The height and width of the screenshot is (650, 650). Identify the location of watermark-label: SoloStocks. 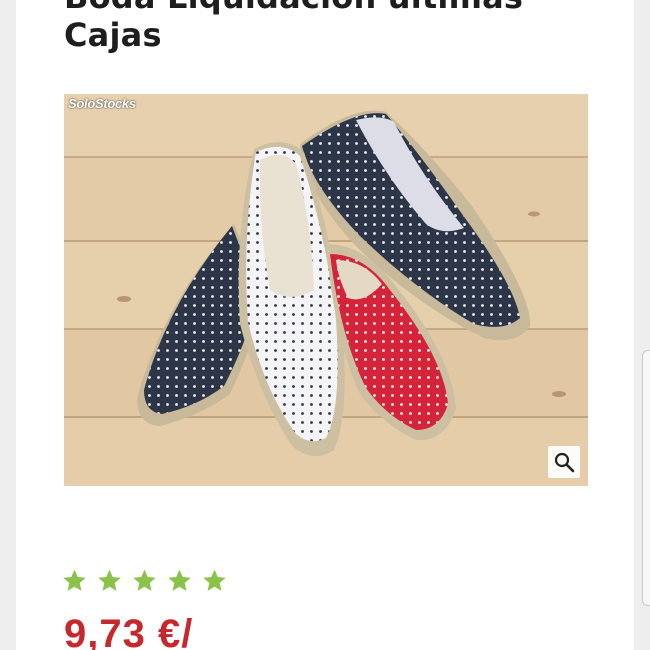
(102, 103).